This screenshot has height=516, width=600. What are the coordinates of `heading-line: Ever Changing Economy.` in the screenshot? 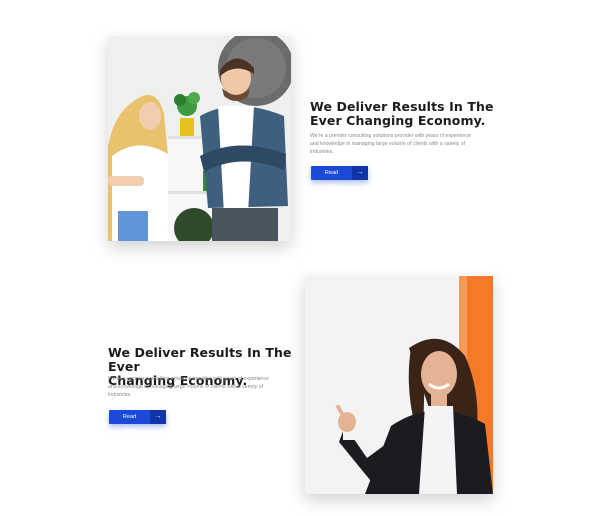 It's located at (398, 120).